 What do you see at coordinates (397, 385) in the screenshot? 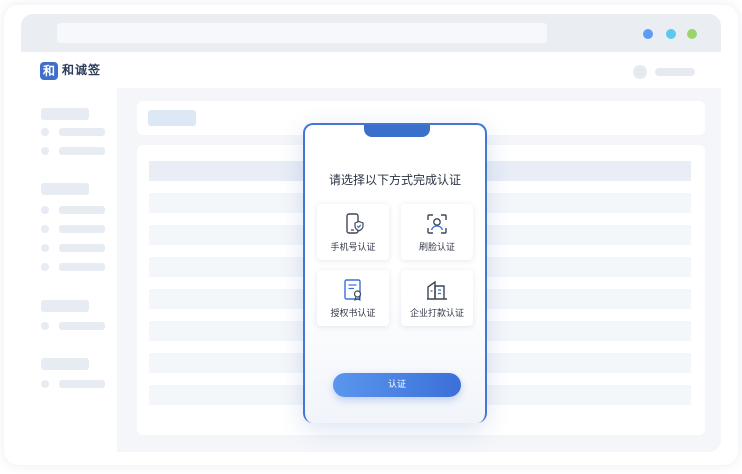
I see `confirm-auth-button: 认证` at bounding box center [397, 385].